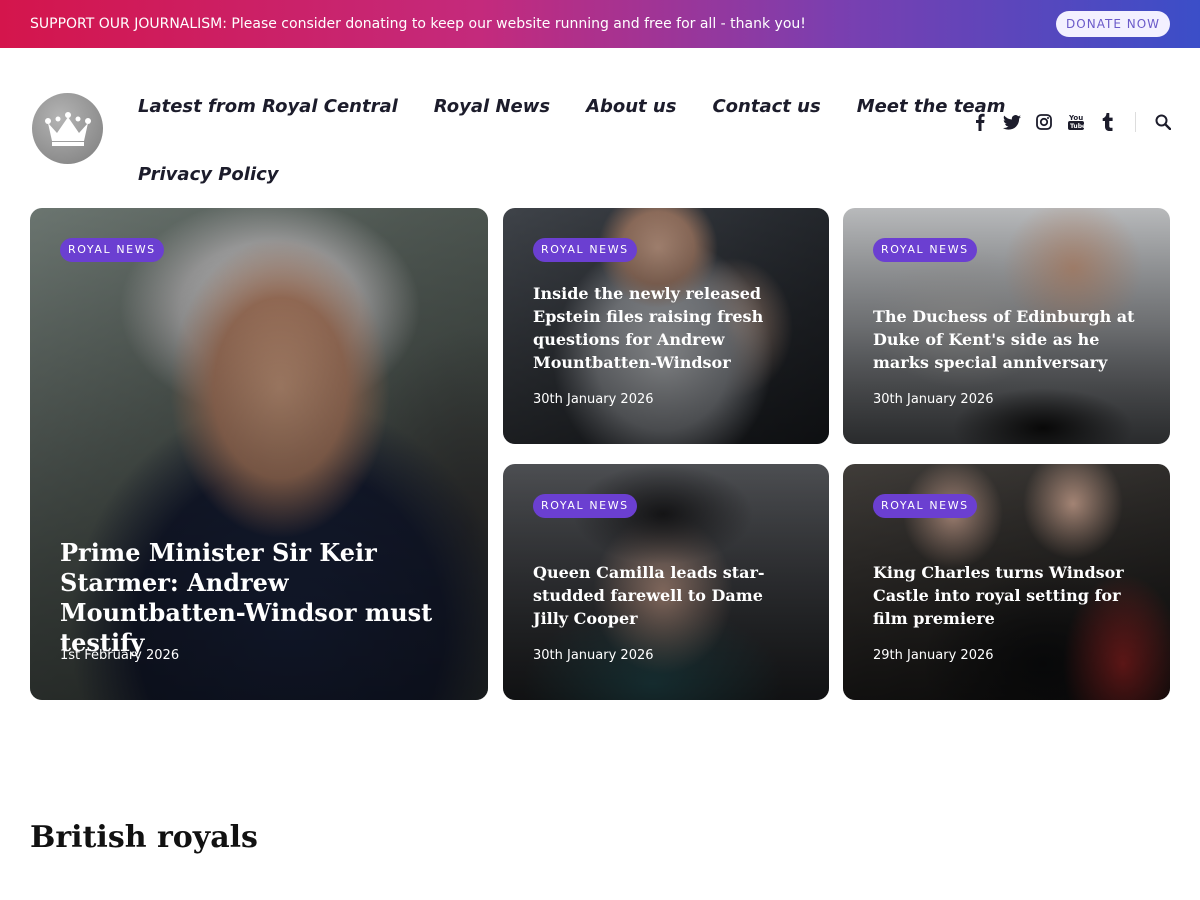  Describe the element at coordinates (268, 106) in the screenshot. I see `nav-latest: Latest from Royal Central` at that location.